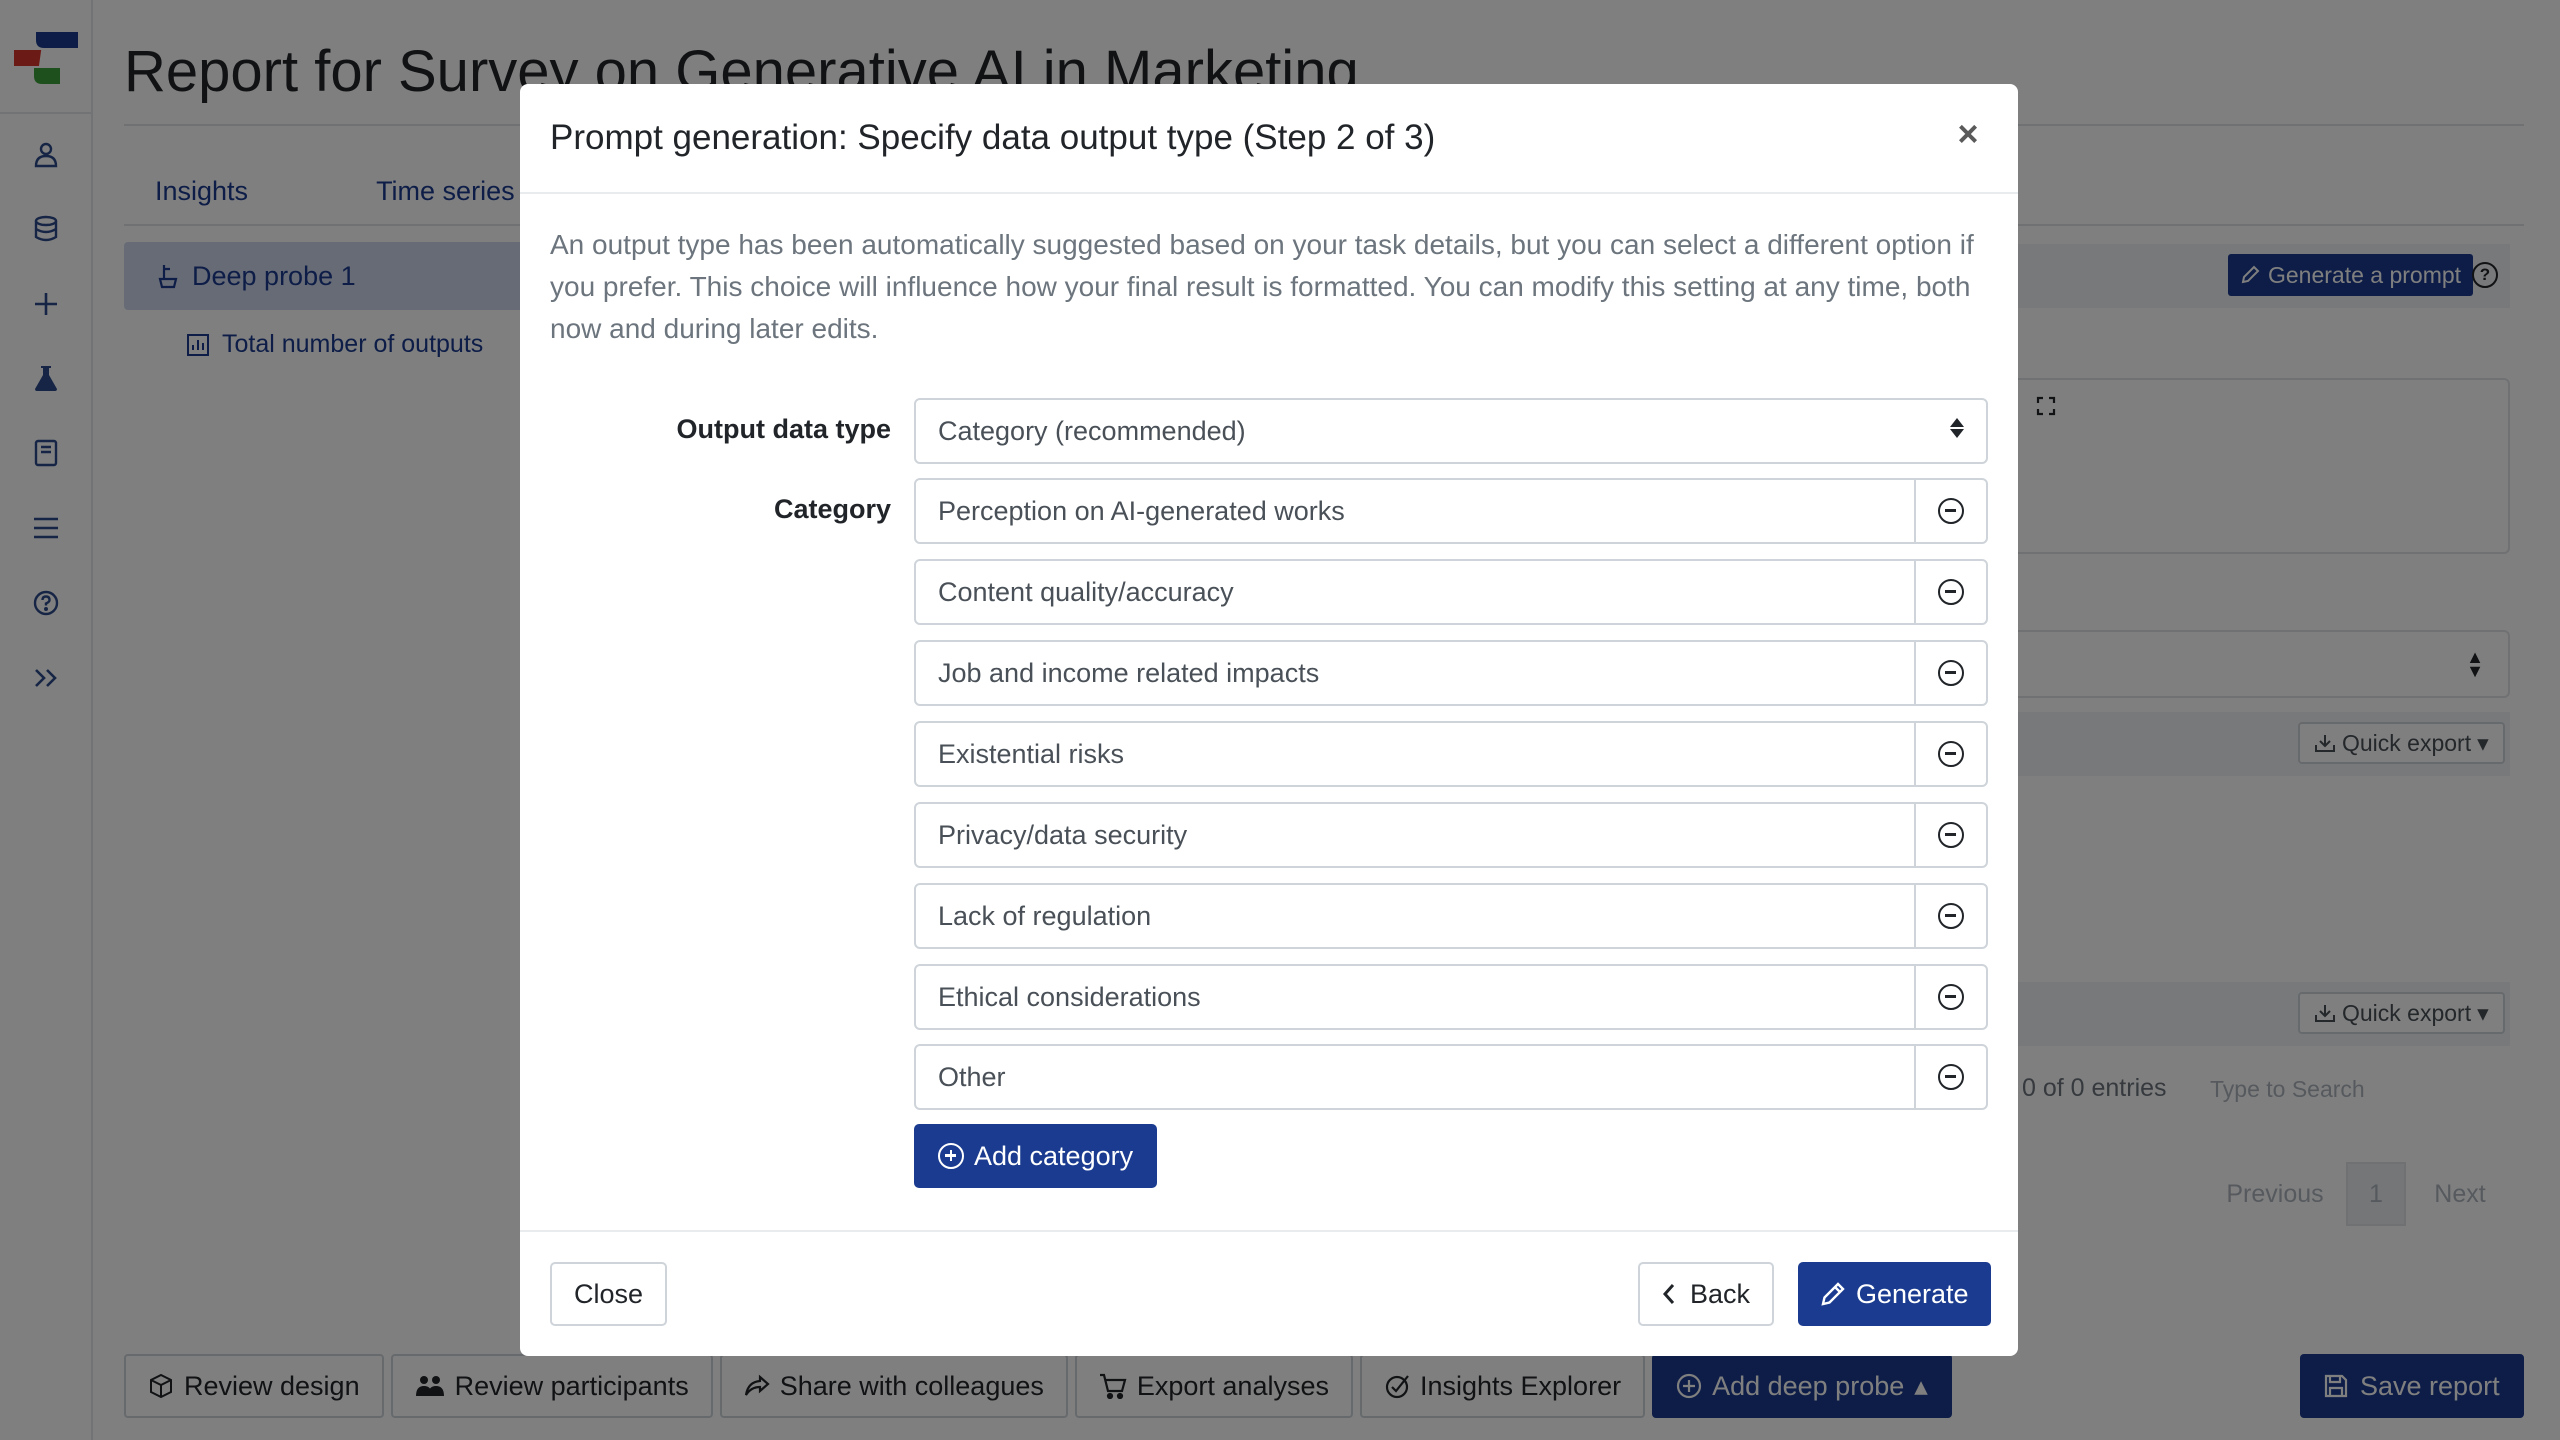 This screenshot has height=1440, width=2560. What do you see at coordinates (784, 429) in the screenshot?
I see `output-type-label: Output data type` at bounding box center [784, 429].